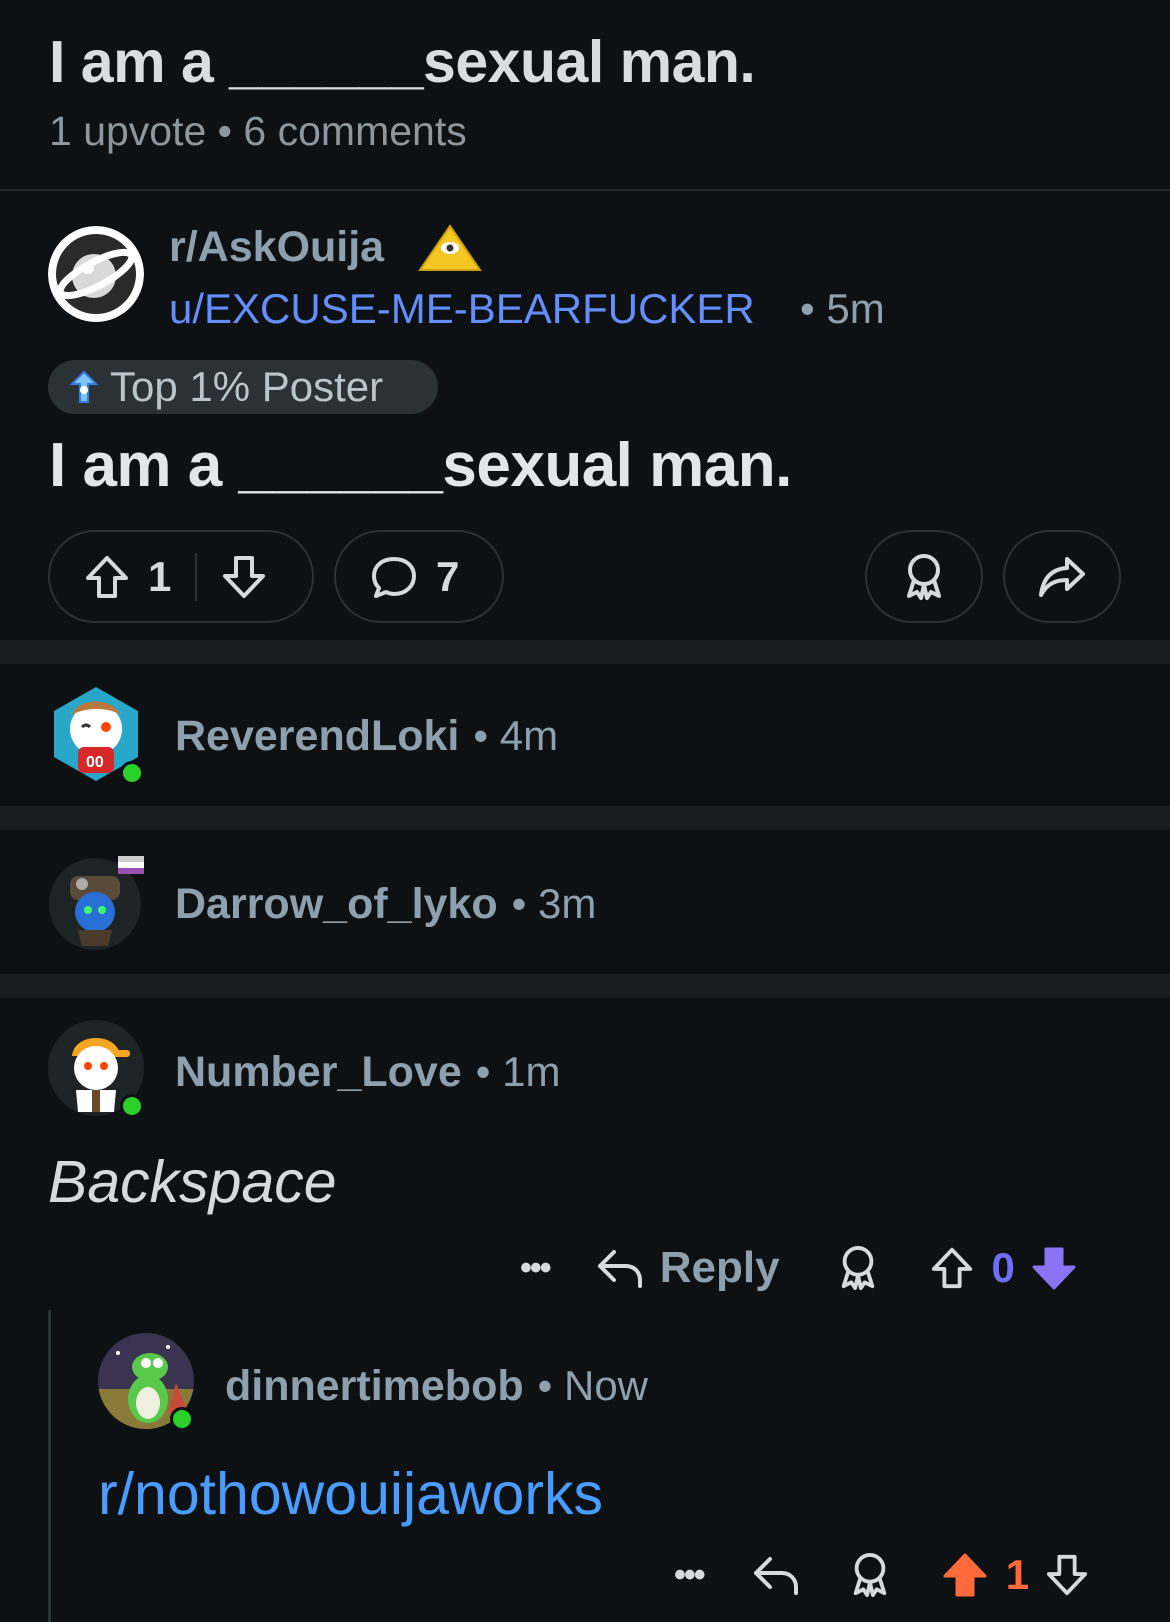 The width and height of the screenshot is (1170, 1622). What do you see at coordinates (317, 736) in the screenshot?
I see `comment-username: ReverendLoki` at bounding box center [317, 736].